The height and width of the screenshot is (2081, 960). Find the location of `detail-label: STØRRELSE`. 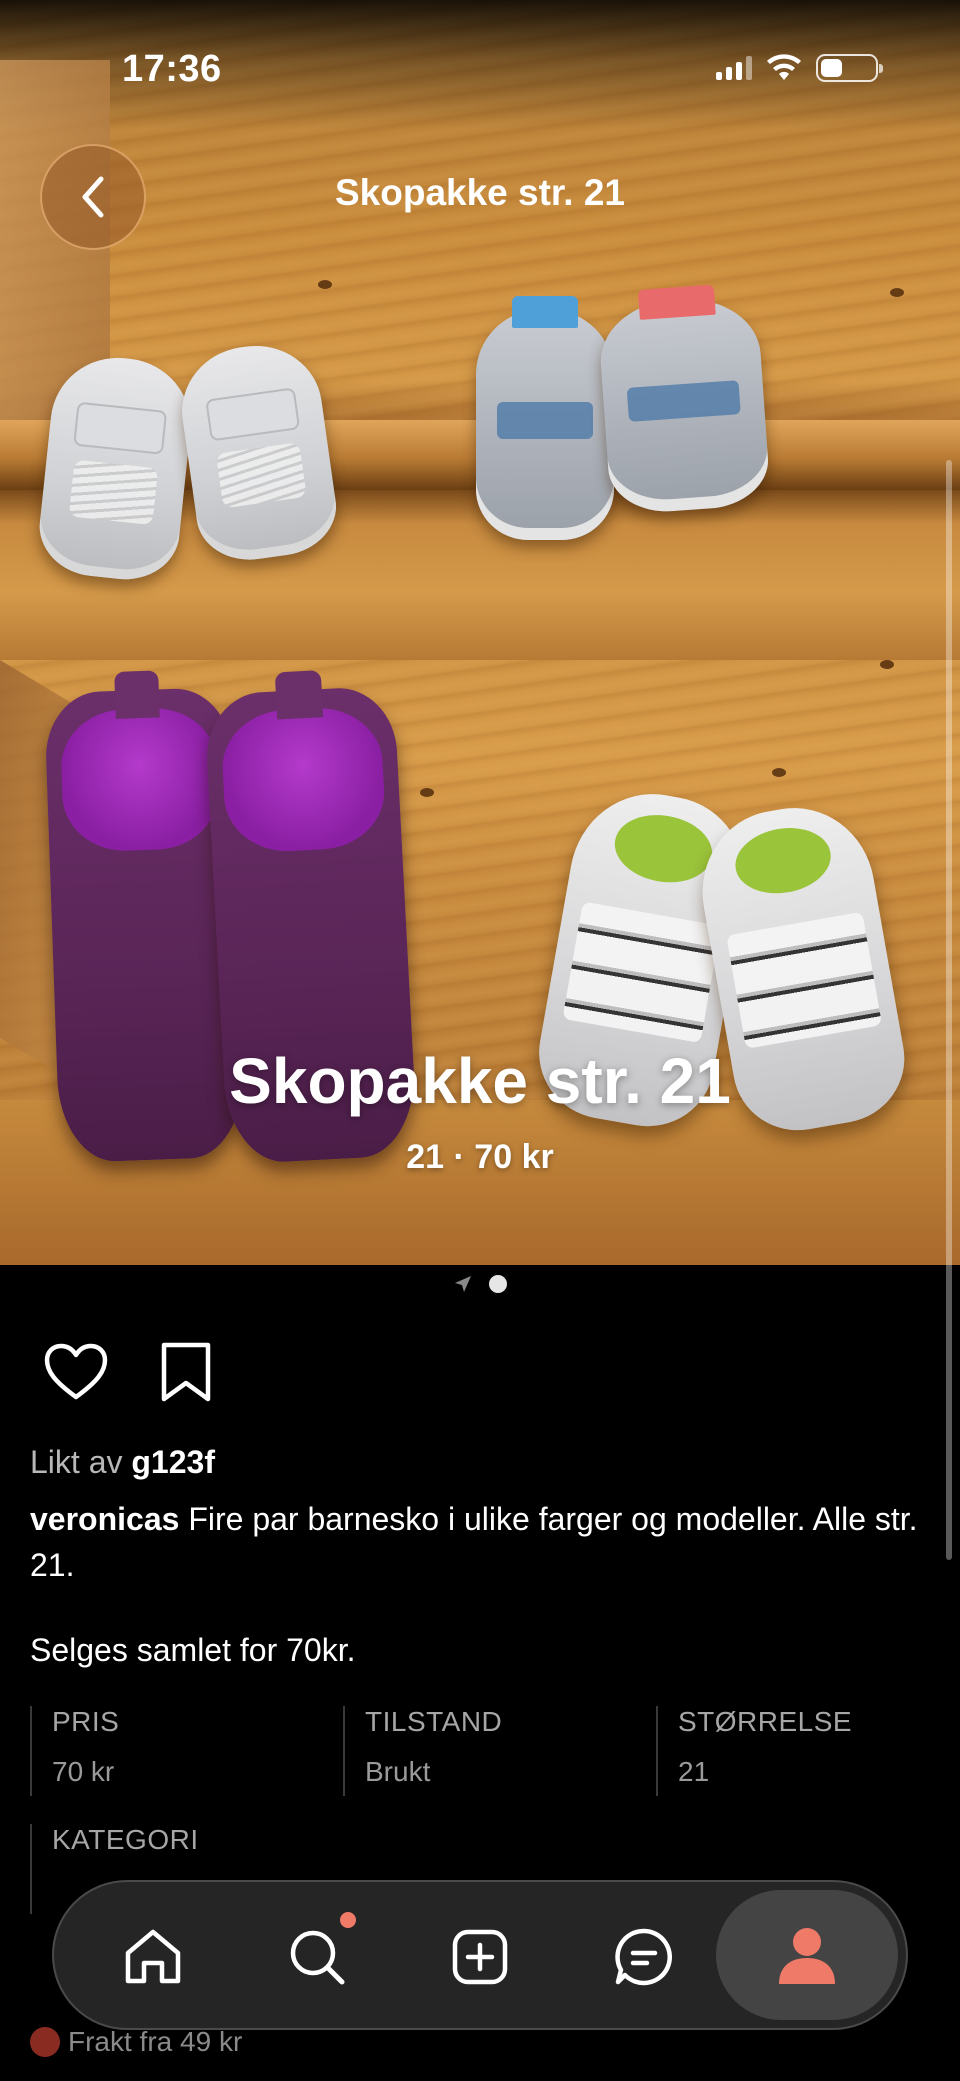

detail-label: STØRRELSE is located at coordinates (765, 1721).